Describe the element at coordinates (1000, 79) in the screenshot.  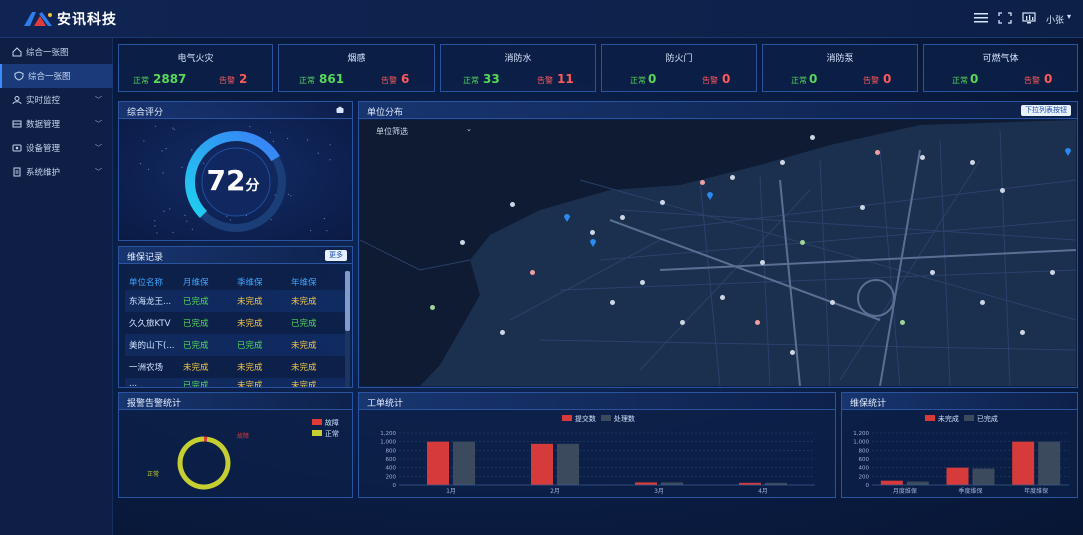
I see `stat-values: 正常 0 告警 0` at that location.